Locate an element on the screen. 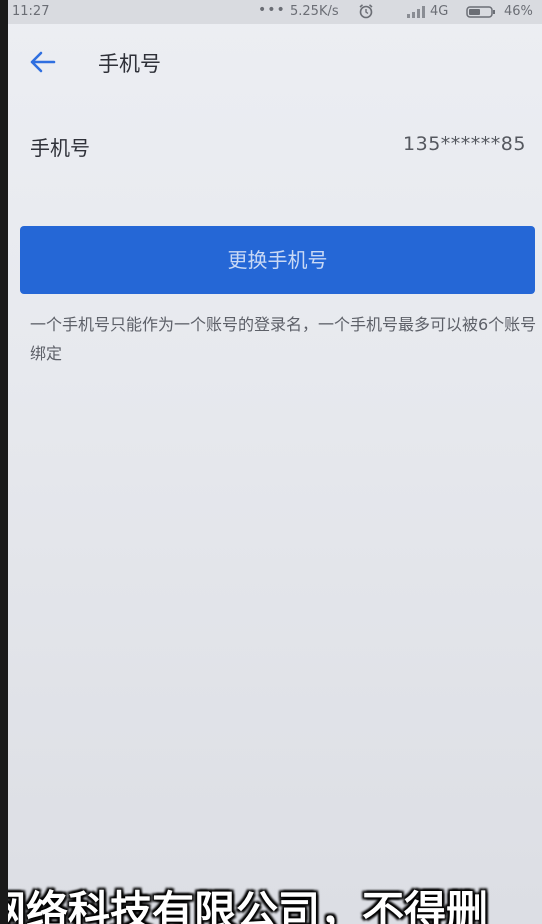 This screenshot has width=542, height=924. page-header: 手机号 is located at coordinates (275, 62).